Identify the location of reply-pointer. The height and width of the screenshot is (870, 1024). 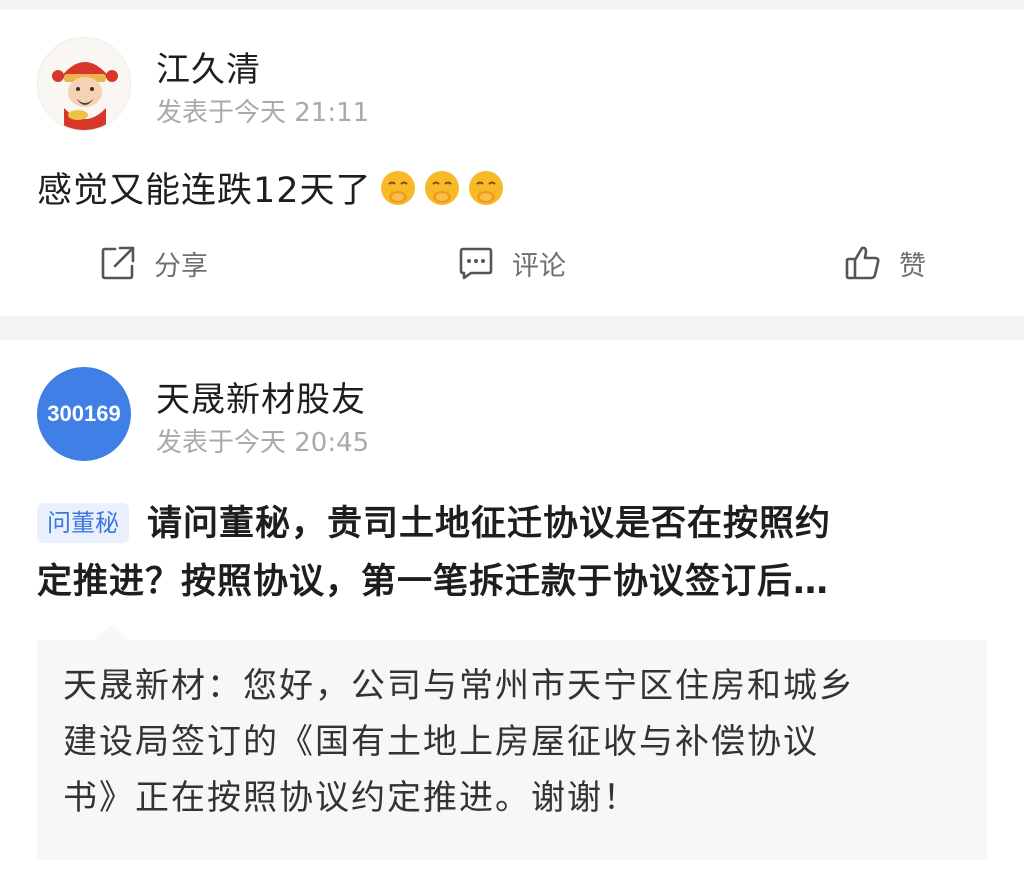
(111, 632).